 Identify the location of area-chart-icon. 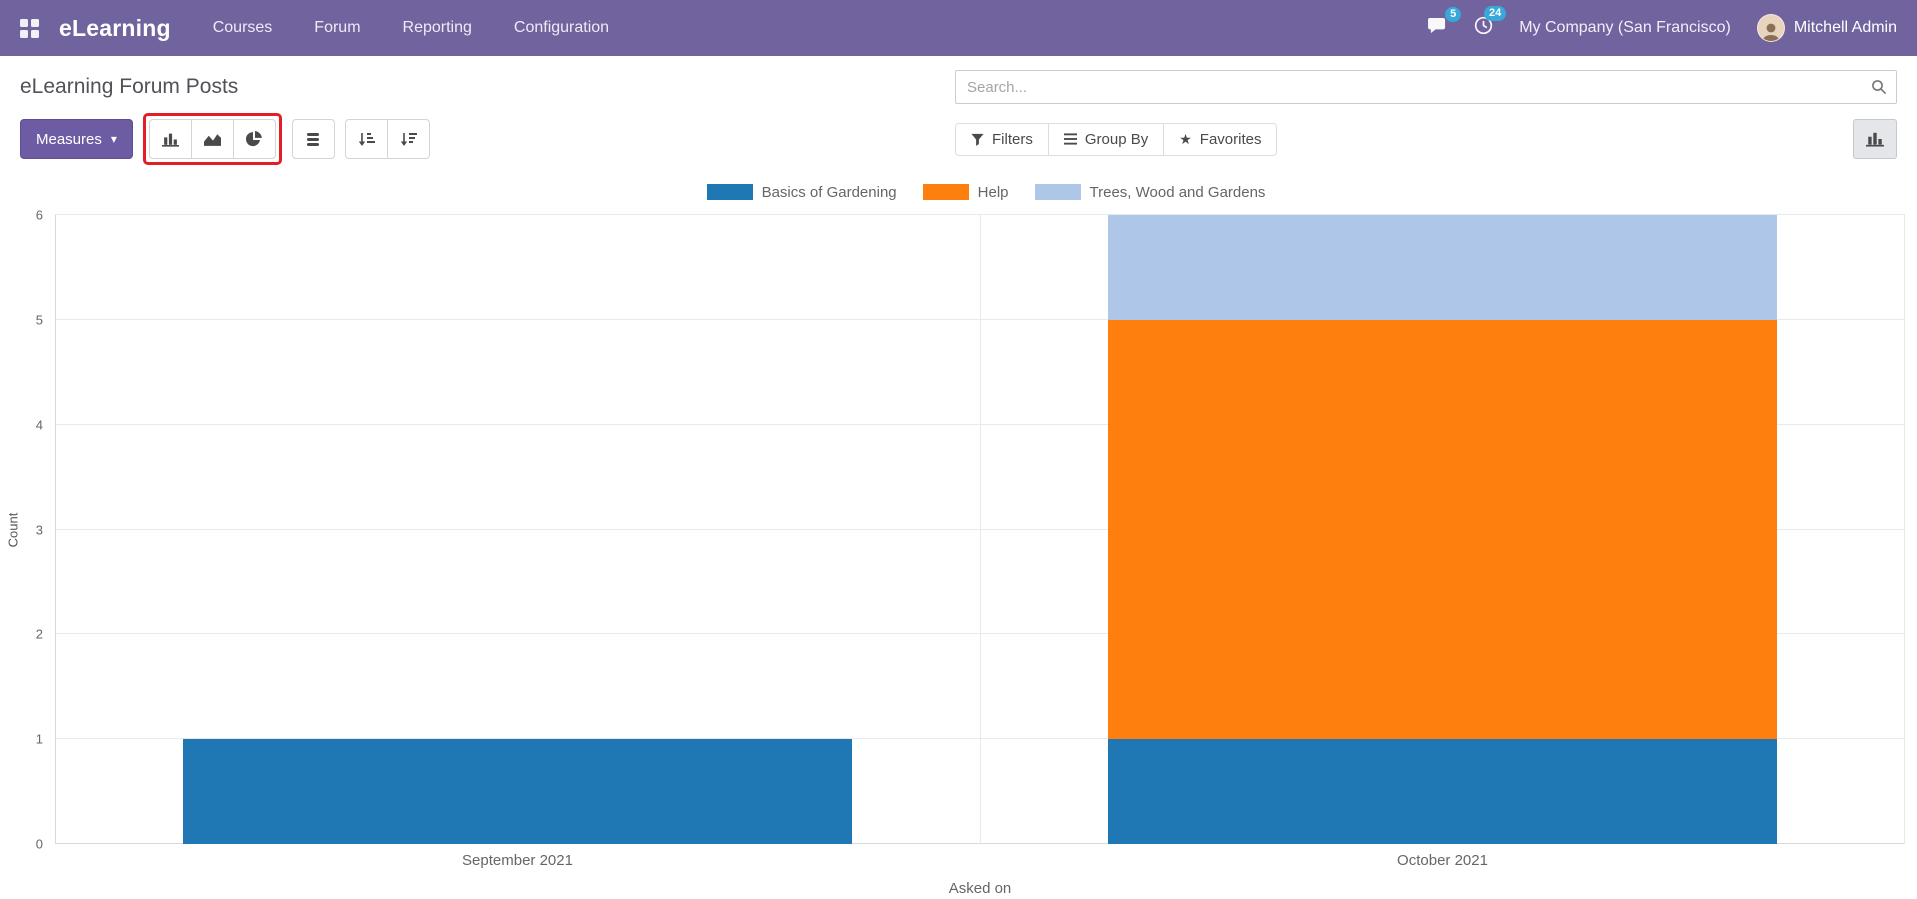
(212, 139).